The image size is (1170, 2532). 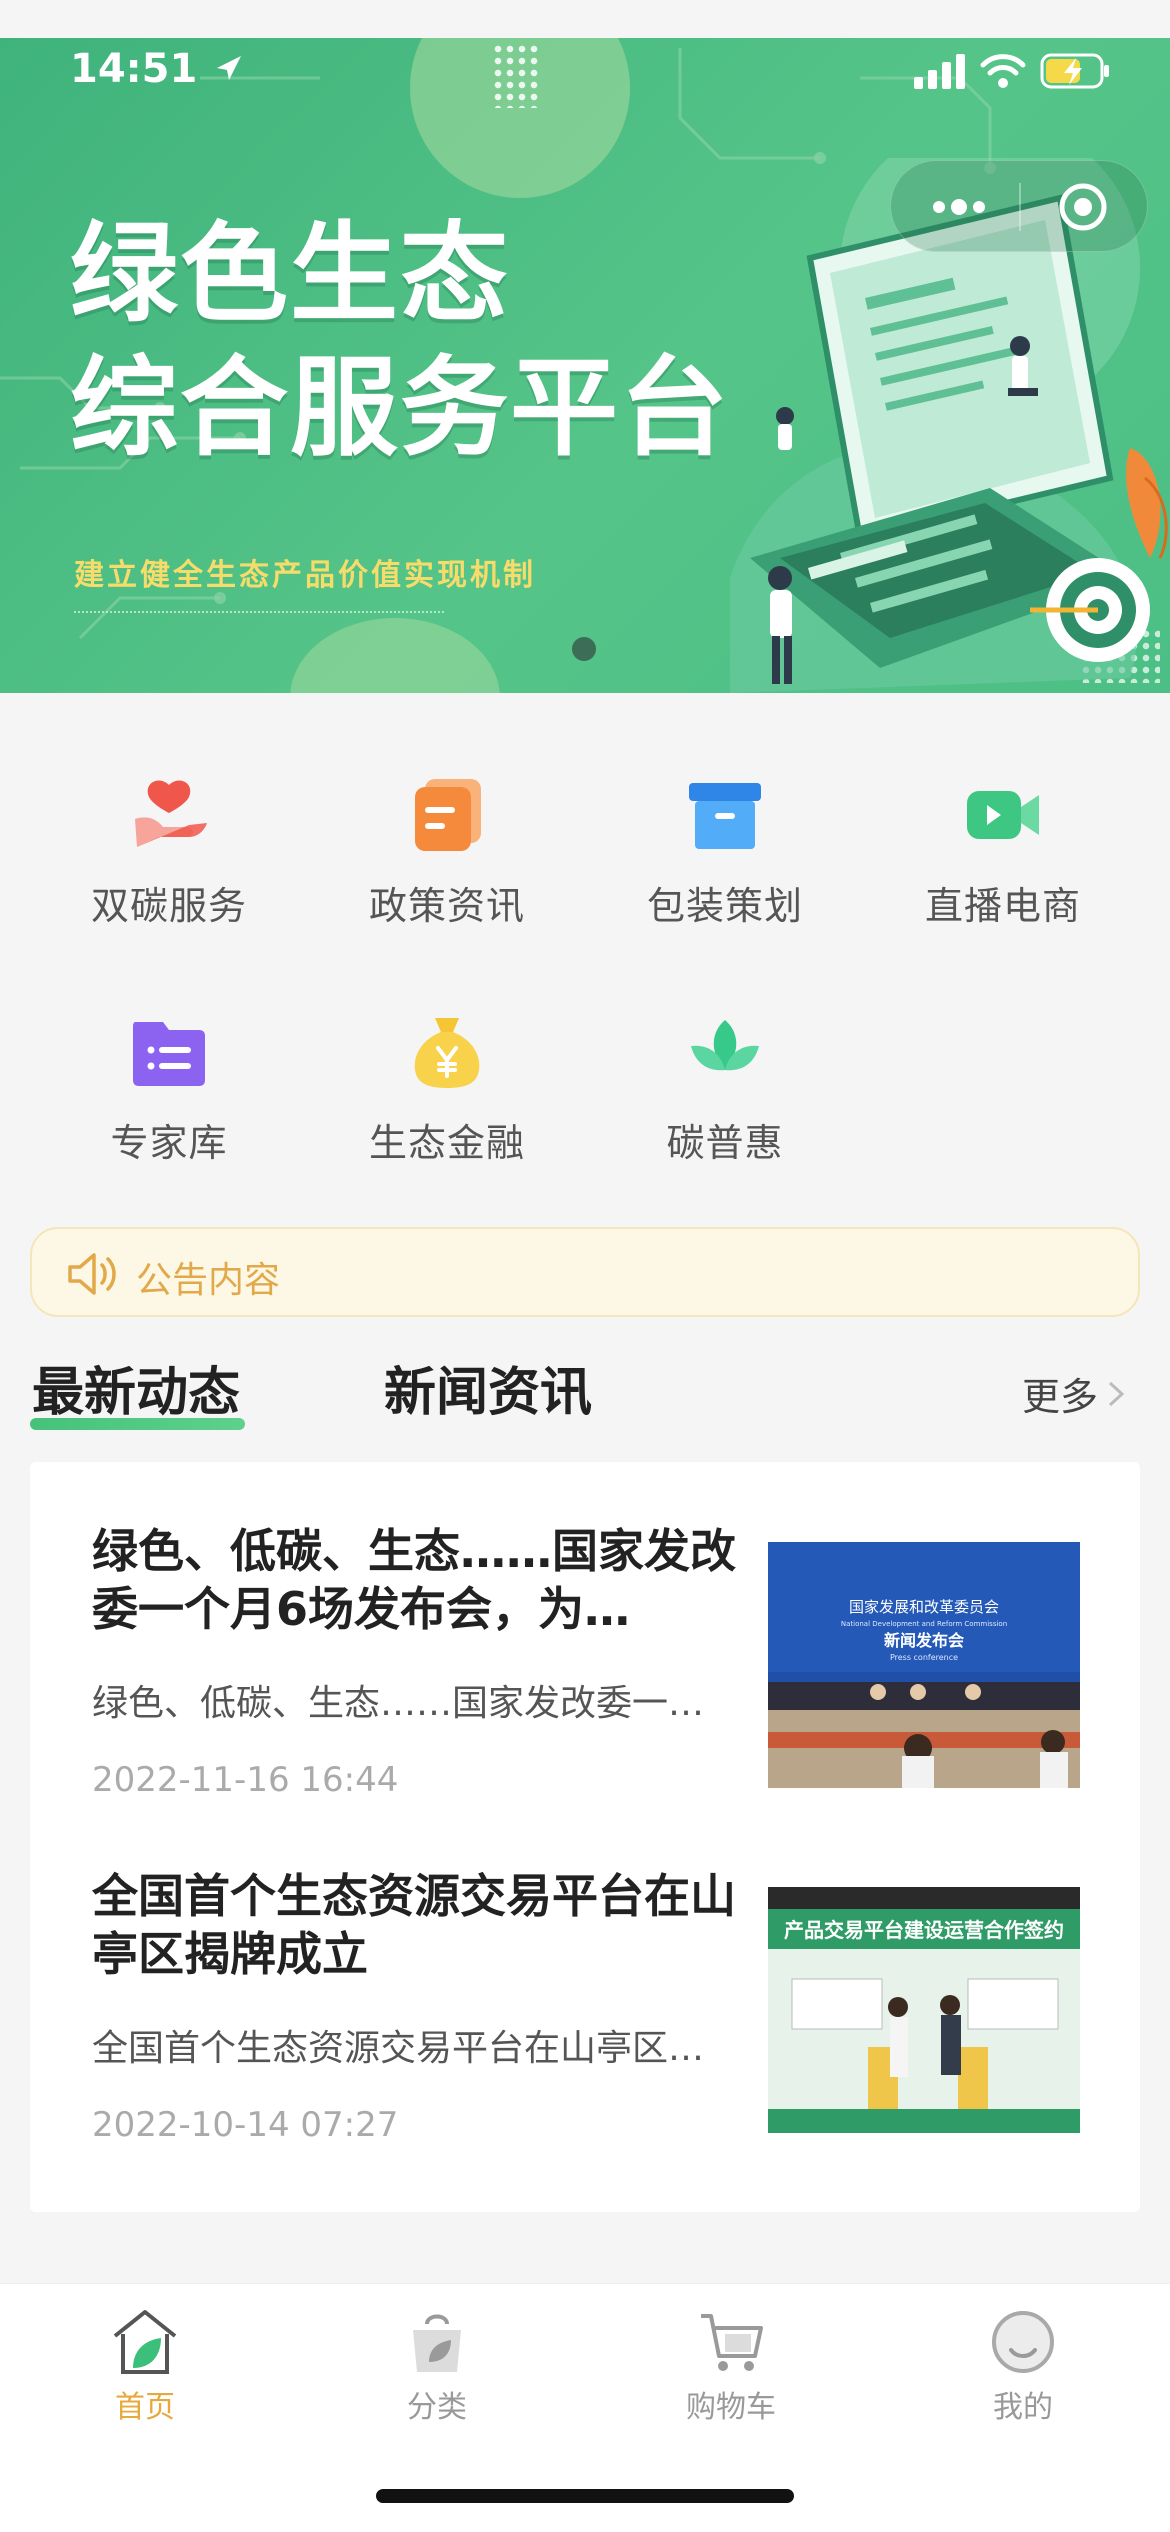 I want to click on banner-title: 绿色生态 综合服务平台, so click(x=400, y=342).